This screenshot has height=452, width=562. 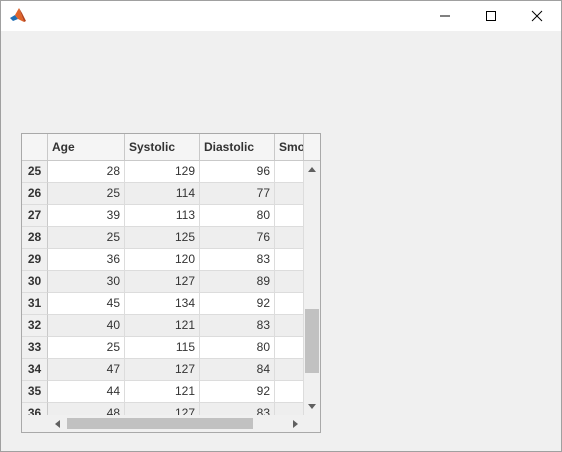 I want to click on table-cell: 115, so click(x=162, y=348).